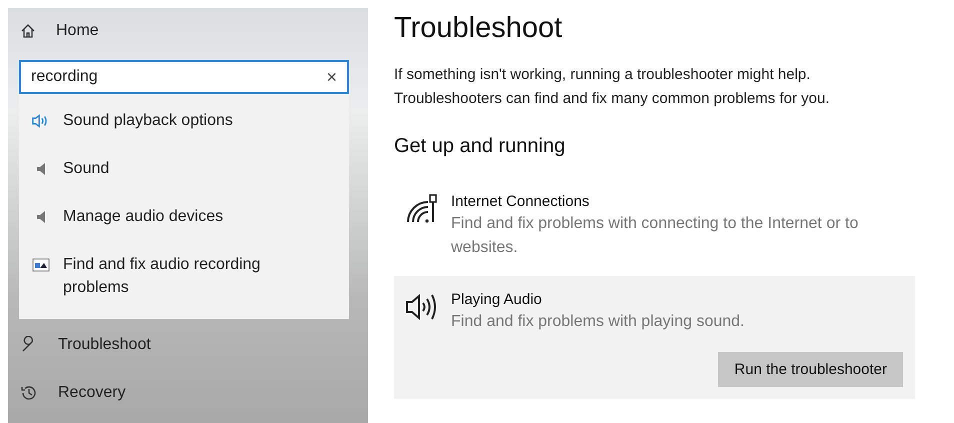  What do you see at coordinates (497, 300) in the screenshot?
I see `troubleshooter-title: Playing Audio` at bounding box center [497, 300].